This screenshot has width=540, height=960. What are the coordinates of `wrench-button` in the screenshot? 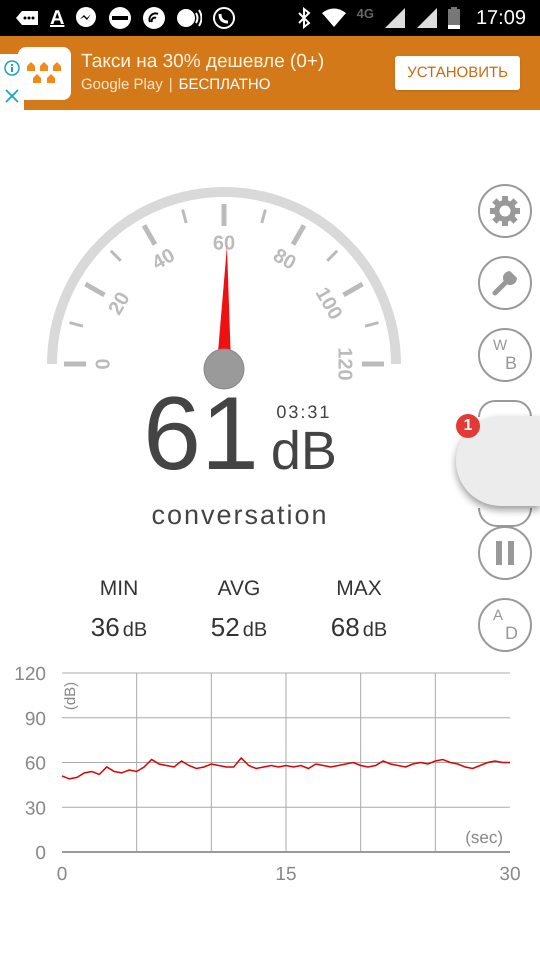 It's located at (505, 283).